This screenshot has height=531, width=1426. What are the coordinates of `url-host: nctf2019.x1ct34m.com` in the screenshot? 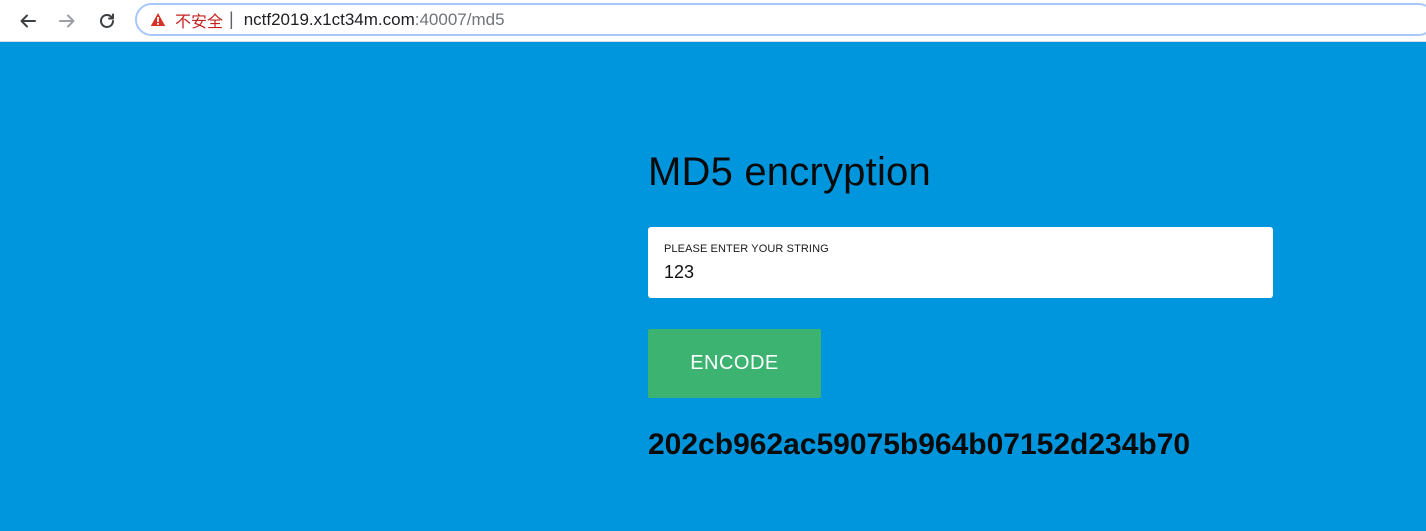 It's located at (329, 19).